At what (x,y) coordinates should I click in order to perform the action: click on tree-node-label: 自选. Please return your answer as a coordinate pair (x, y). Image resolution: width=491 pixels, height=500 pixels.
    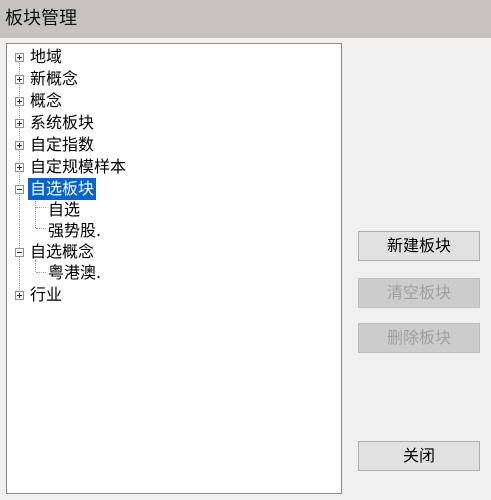
    Looking at the image, I should click on (64, 209).